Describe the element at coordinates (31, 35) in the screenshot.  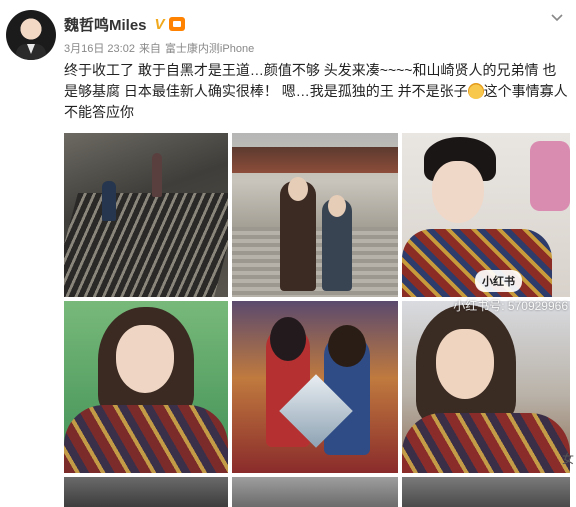
I see `avatar` at that location.